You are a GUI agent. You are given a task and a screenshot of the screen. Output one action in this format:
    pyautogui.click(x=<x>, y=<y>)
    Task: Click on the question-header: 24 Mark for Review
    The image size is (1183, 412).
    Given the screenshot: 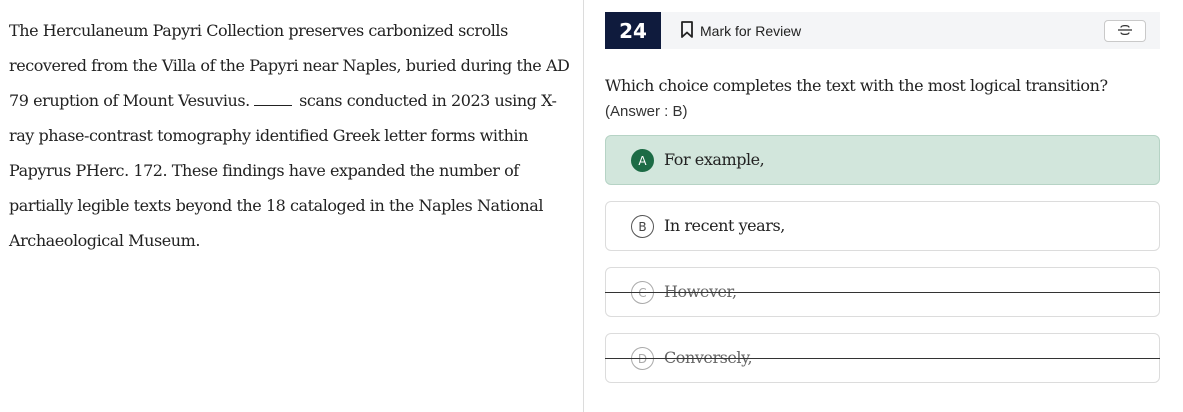 What is the action you would take?
    pyautogui.click(x=882, y=30)
    